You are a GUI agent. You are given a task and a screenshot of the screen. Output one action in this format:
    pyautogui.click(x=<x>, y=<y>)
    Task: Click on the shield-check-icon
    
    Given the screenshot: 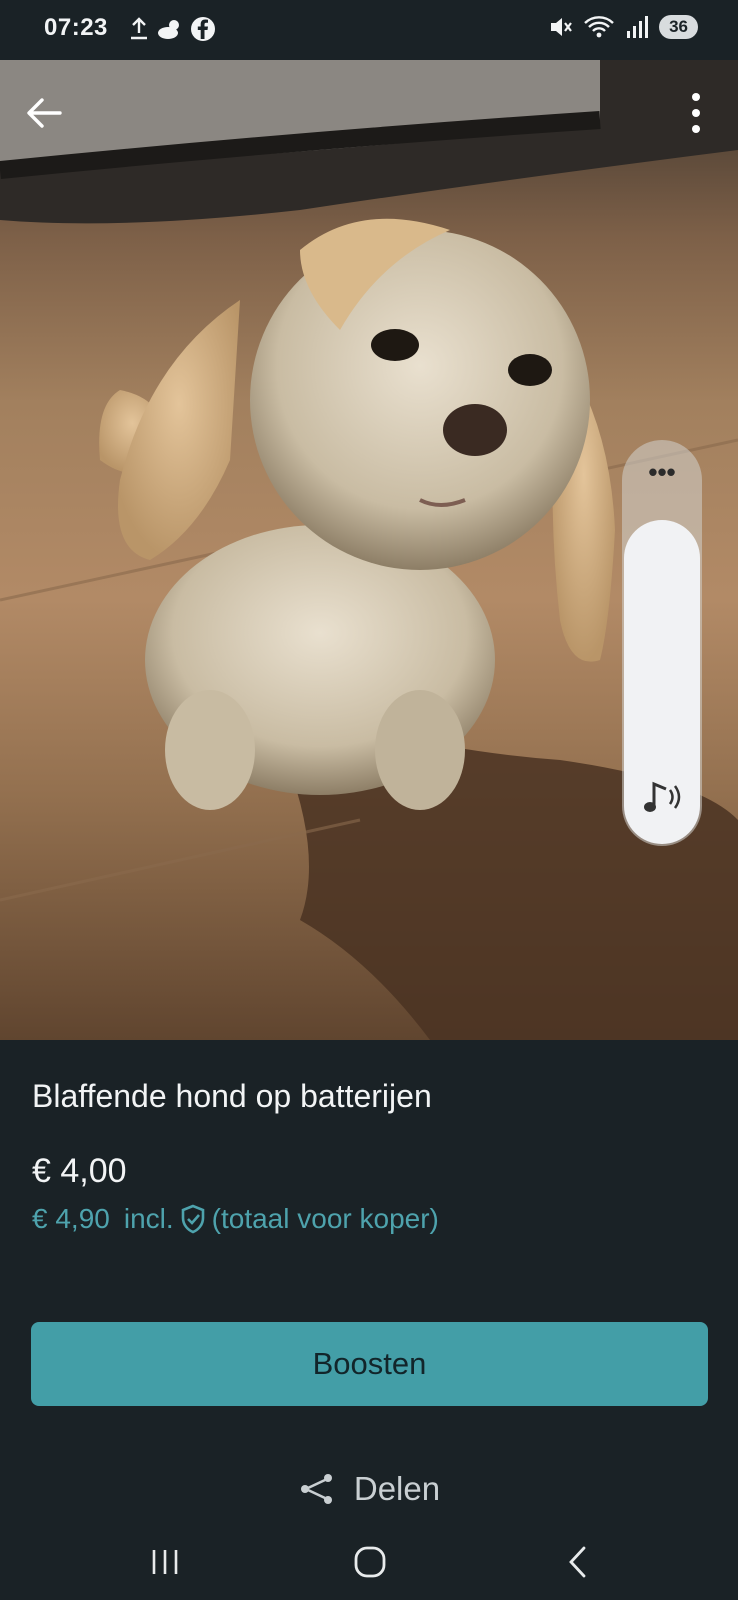 What is the action you would take?
    pyautogui.click(x=192, y=1219)
    